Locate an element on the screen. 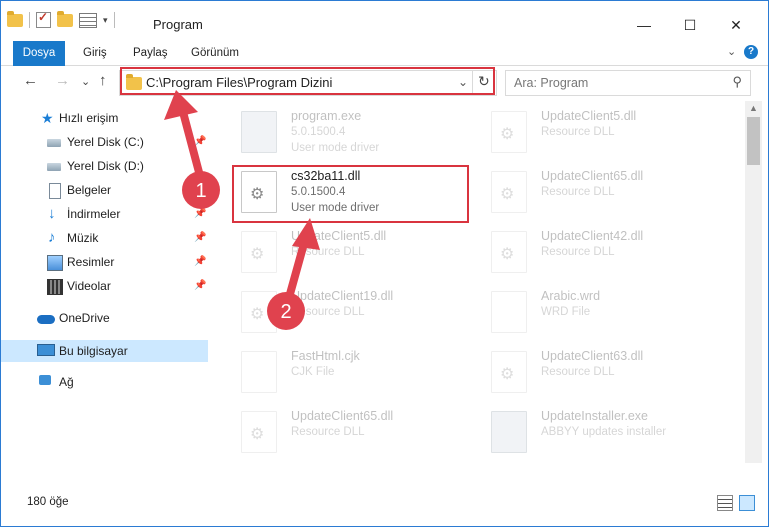  sidebar-item-label: Hızlı erişim is located at coordinates (89, 118).